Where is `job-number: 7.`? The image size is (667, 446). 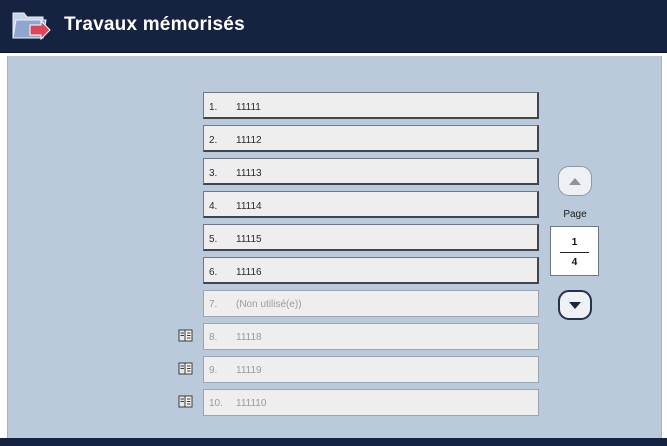
job-number: 7. is located at coordinates (213, 304).